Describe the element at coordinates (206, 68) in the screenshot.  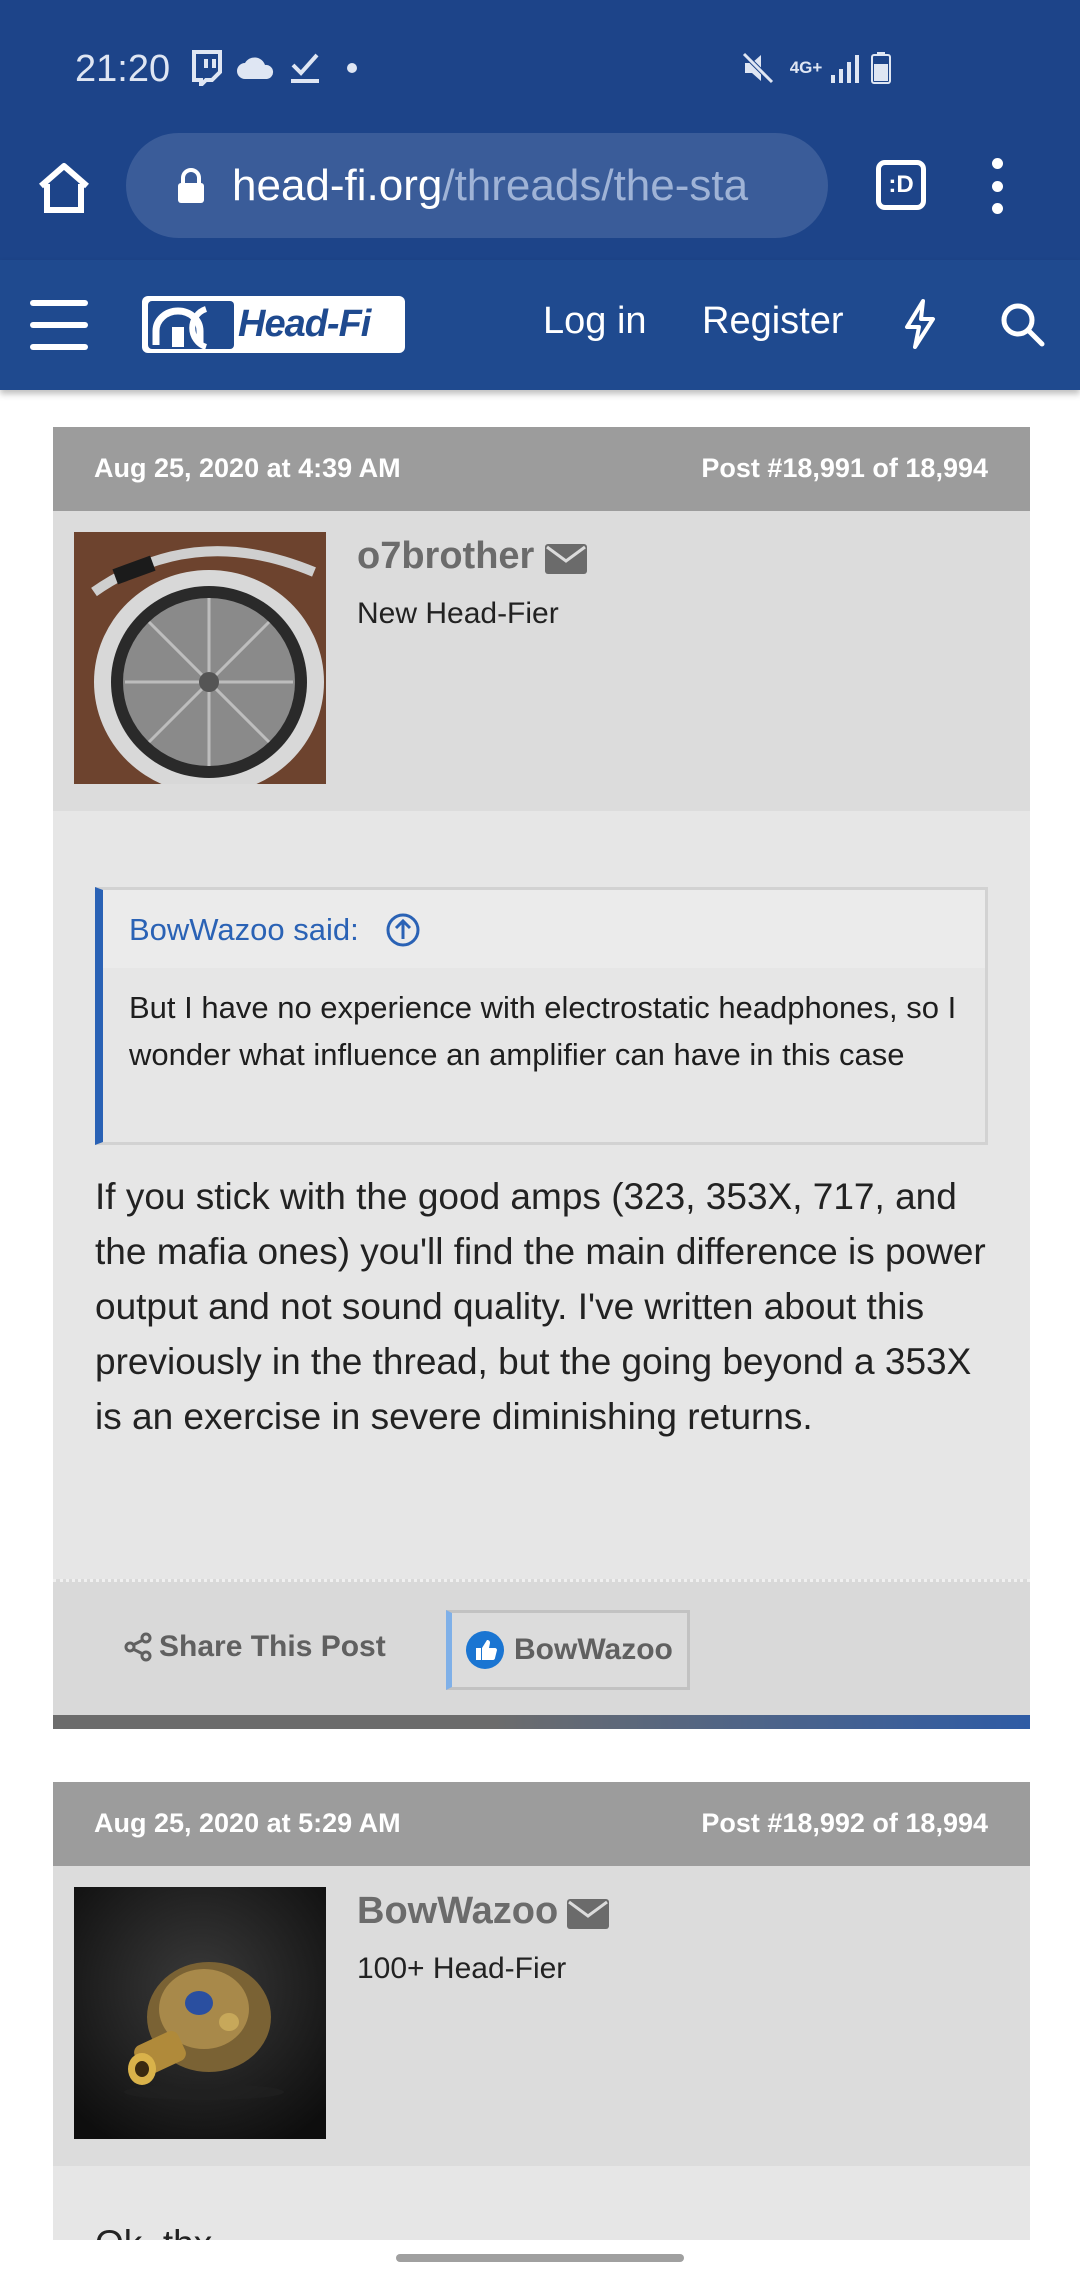
I see `twitch-icon` at that location.